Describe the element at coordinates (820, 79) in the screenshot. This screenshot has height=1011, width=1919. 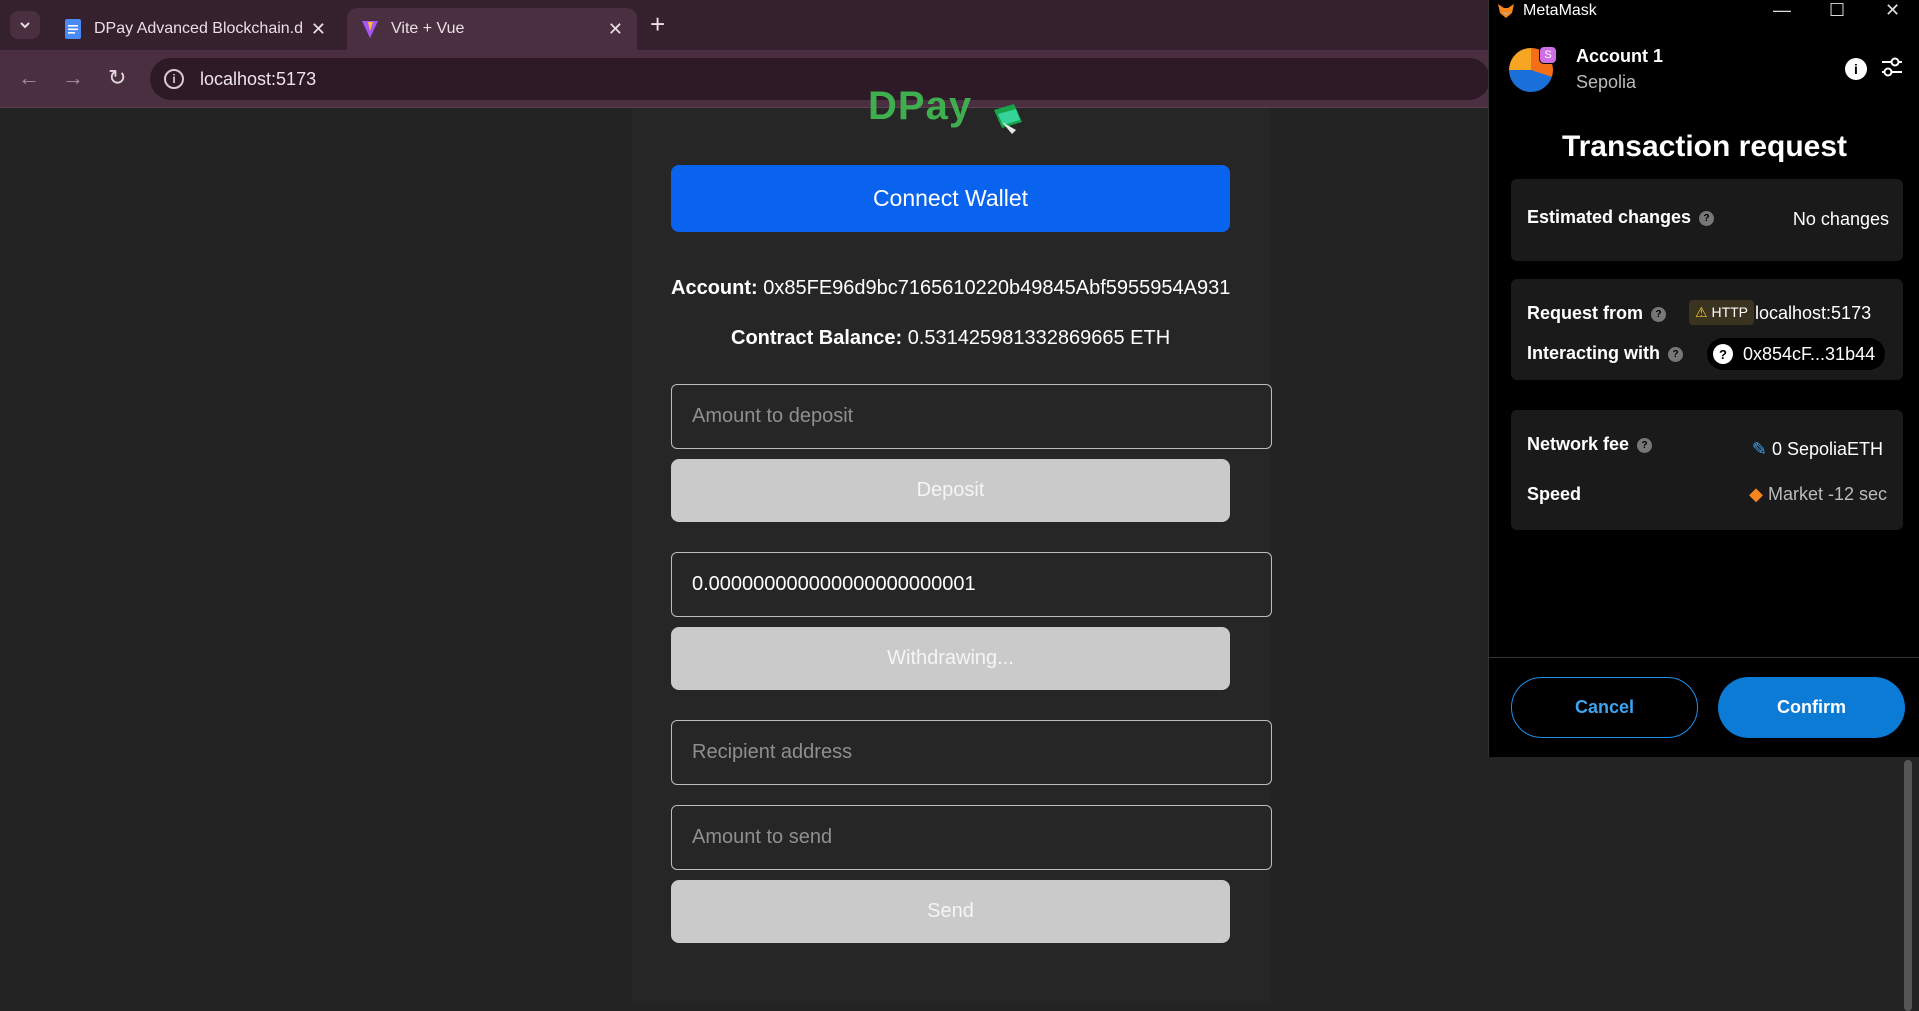
I see `address-bar: i localhost:5173` at that location.